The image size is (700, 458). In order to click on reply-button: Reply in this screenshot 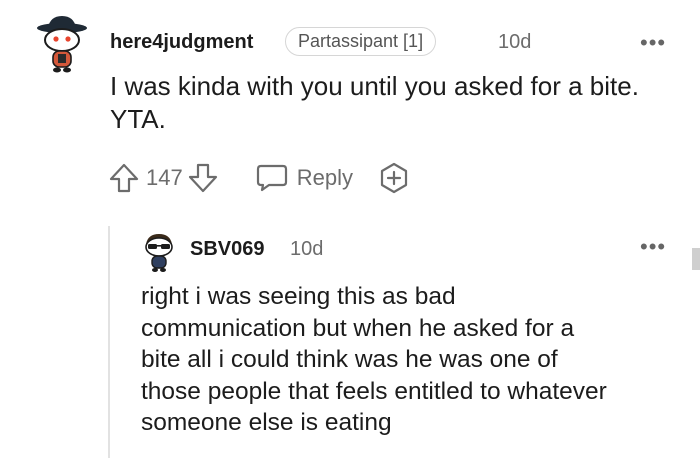, I will do `click(304, 178)`.